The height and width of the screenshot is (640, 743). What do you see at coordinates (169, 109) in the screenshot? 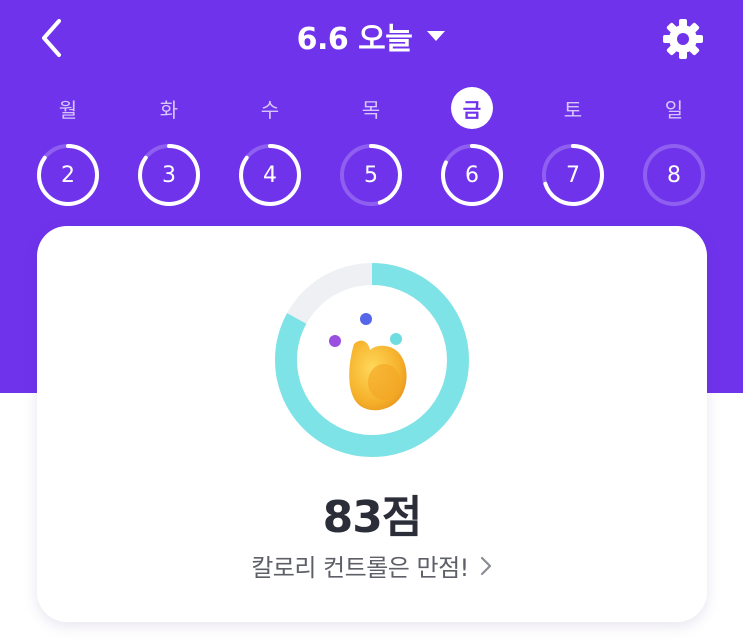
I see `weekday-tue: 화` at bounding box center [169, 109].